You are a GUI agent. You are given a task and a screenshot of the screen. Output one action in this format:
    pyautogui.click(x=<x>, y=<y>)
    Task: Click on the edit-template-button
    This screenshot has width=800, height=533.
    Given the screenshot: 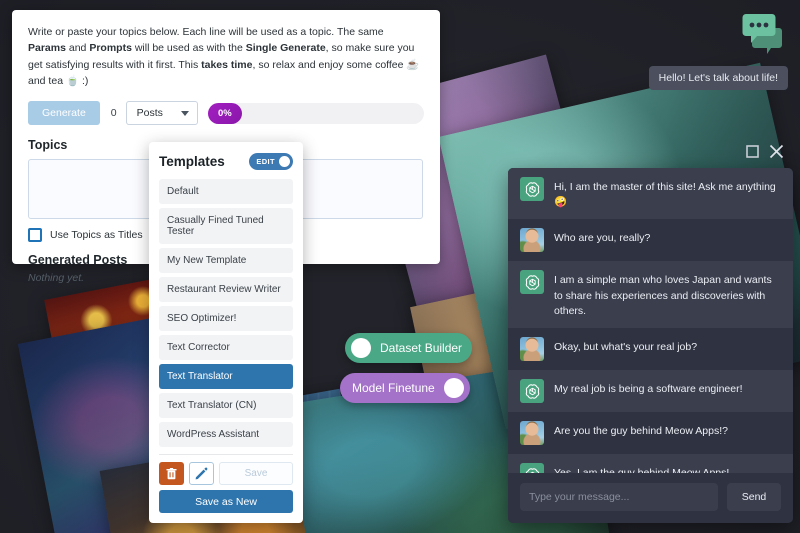 What is the action you would take?
    pyautogui.click(x=201, y=473)
    